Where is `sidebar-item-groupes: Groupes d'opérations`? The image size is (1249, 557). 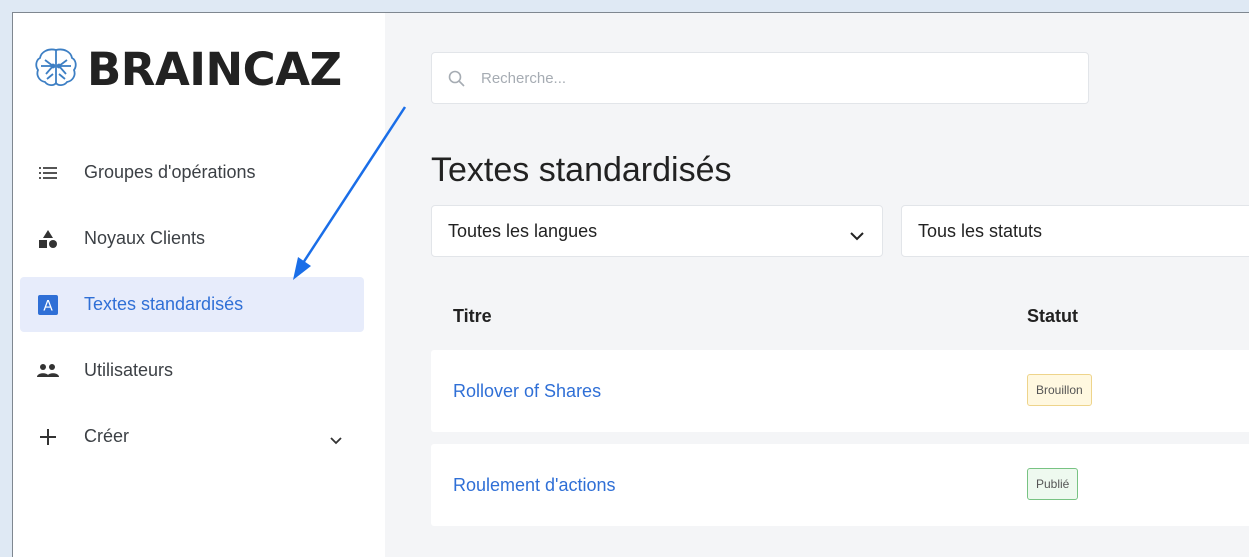
sidebar-item-groupes: Groupes d'opérations is located at coordinates (192, 172).